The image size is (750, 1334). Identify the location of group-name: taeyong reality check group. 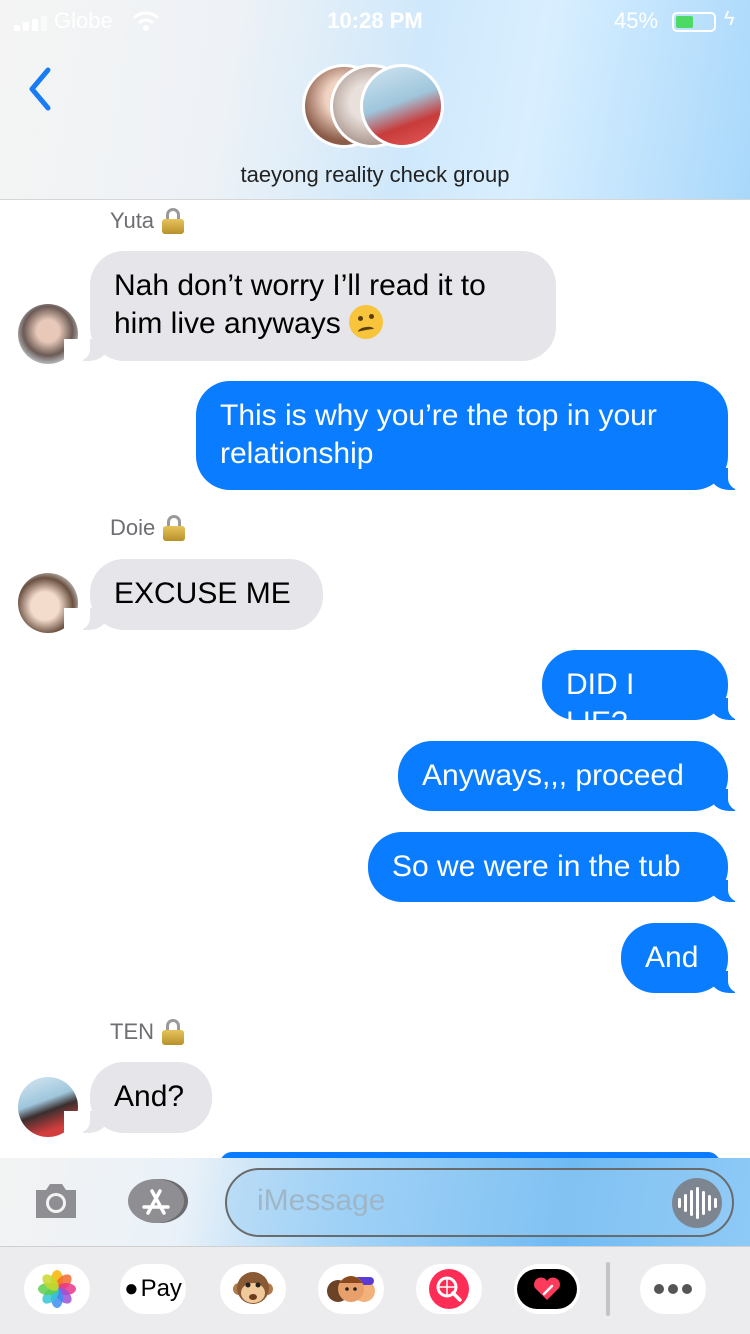
(375, 175).